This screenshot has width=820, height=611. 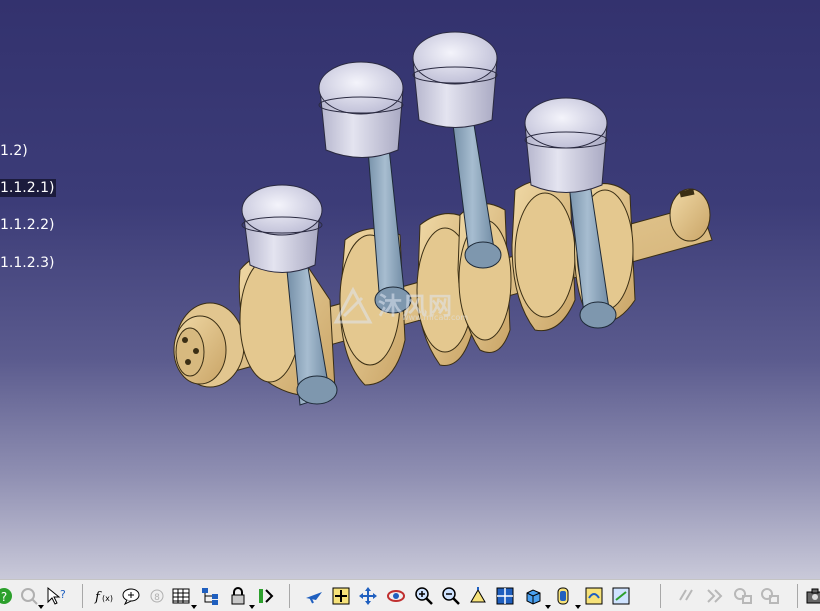 I want to click on swap-visible-icon, so click(x=621, y=596).